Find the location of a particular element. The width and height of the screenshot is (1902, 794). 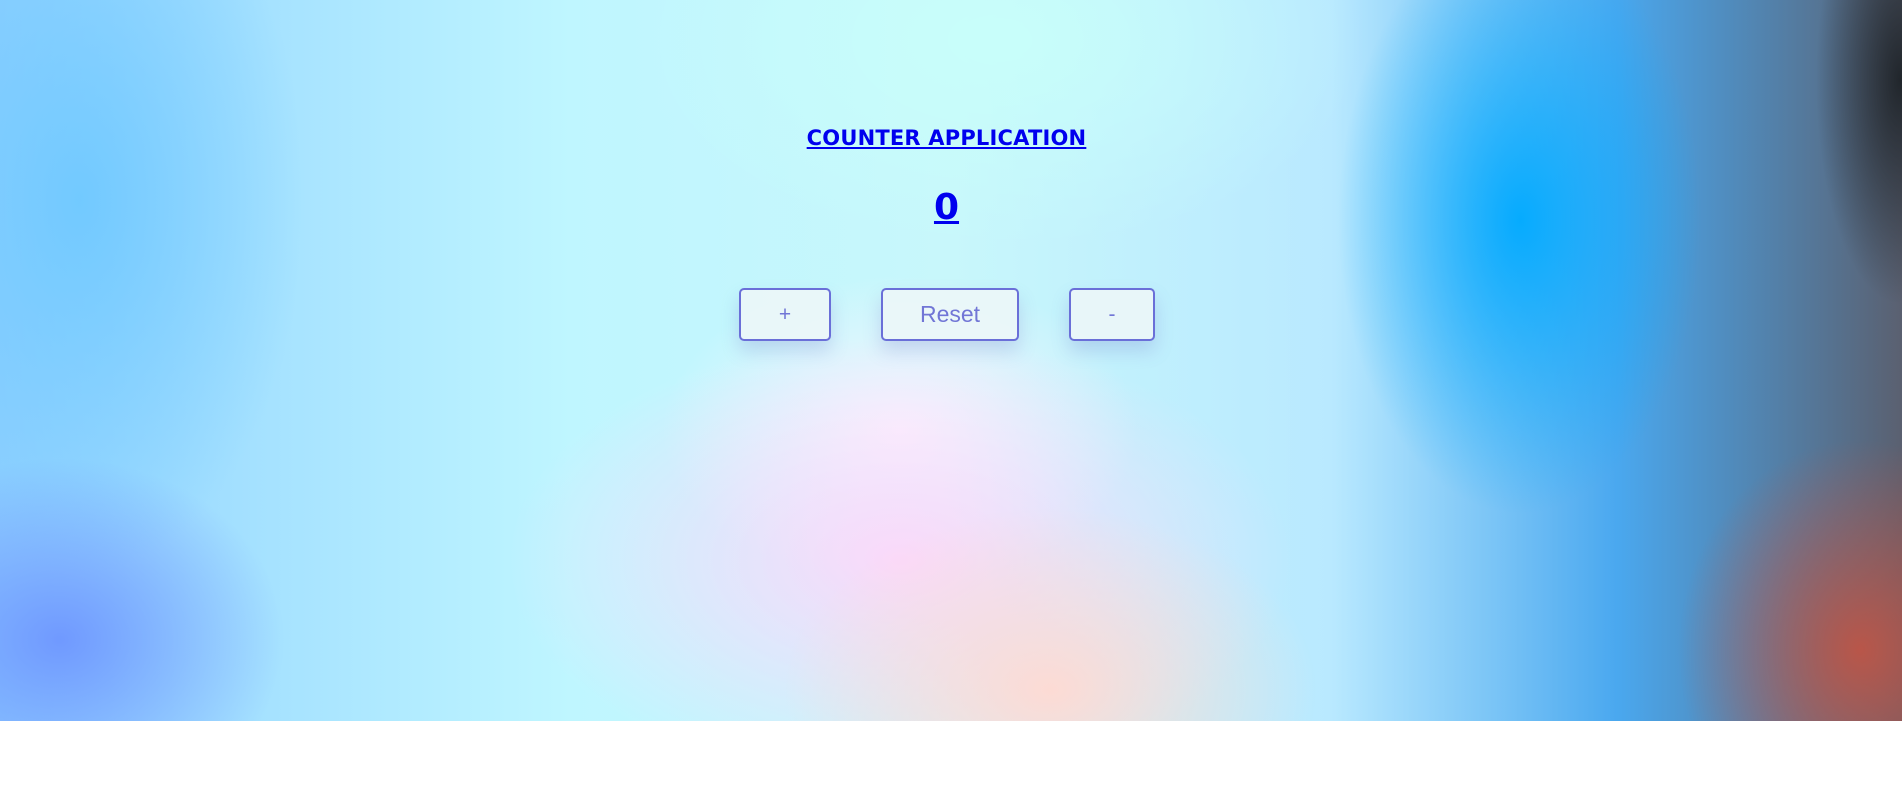

counter-value: 0 is located at coordinates (946, 207).